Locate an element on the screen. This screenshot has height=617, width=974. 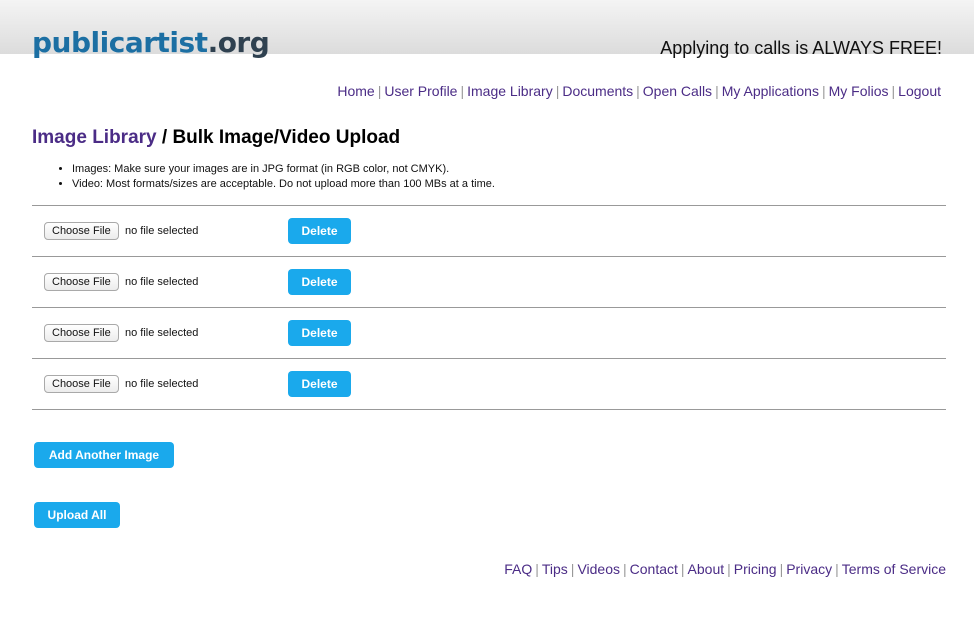
footer-pricing: Pricing is located at coordinates (755, 569).